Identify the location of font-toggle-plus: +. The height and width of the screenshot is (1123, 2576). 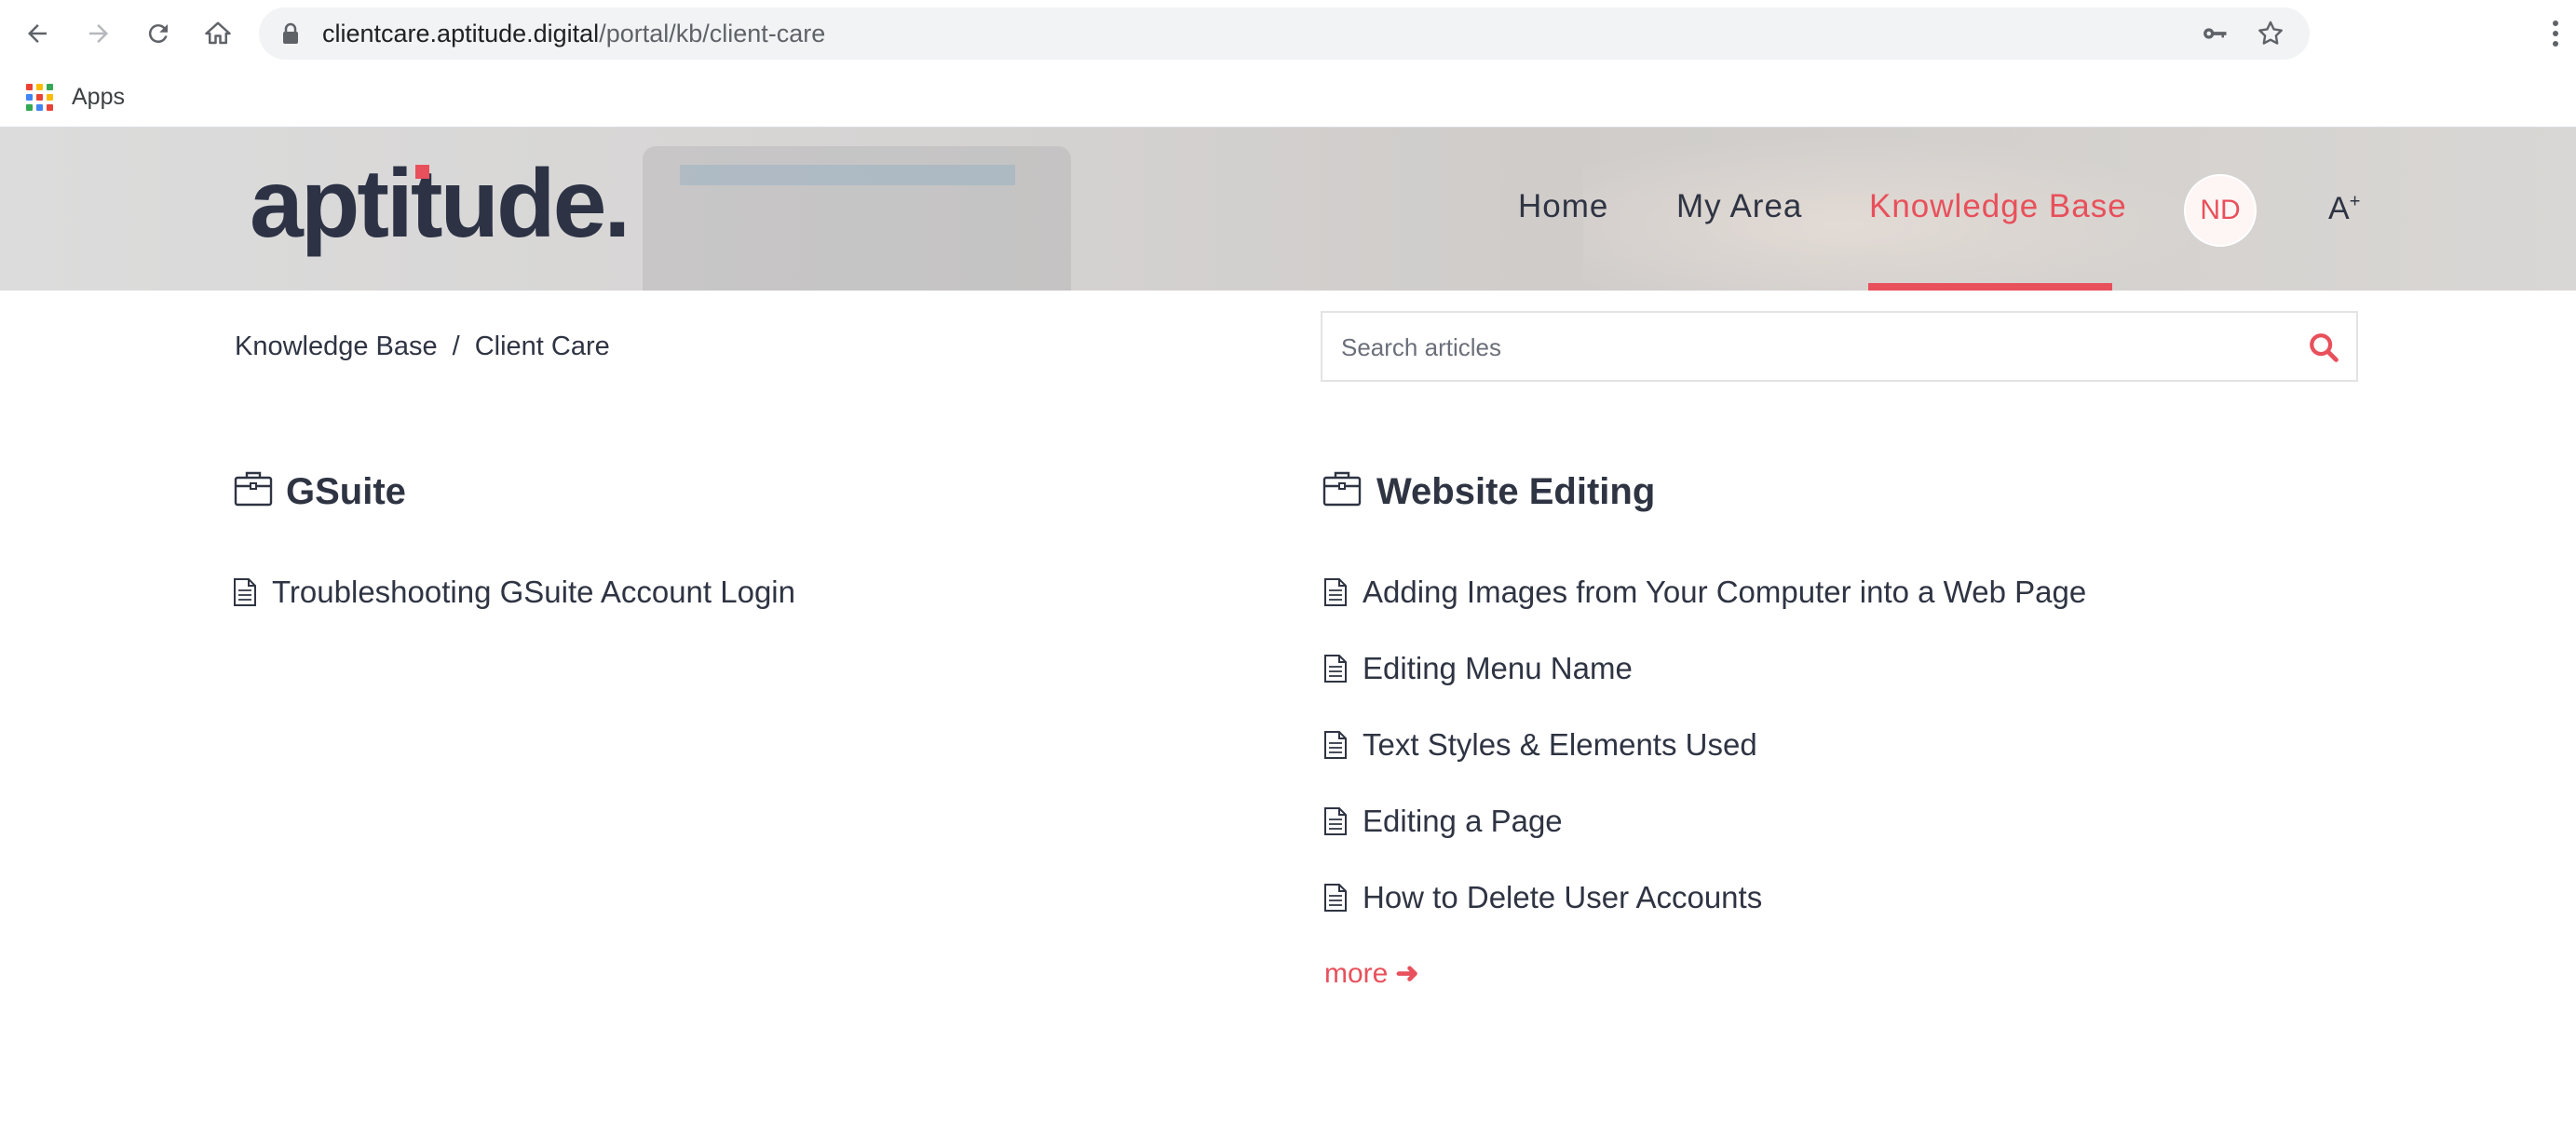
(2355, 202).